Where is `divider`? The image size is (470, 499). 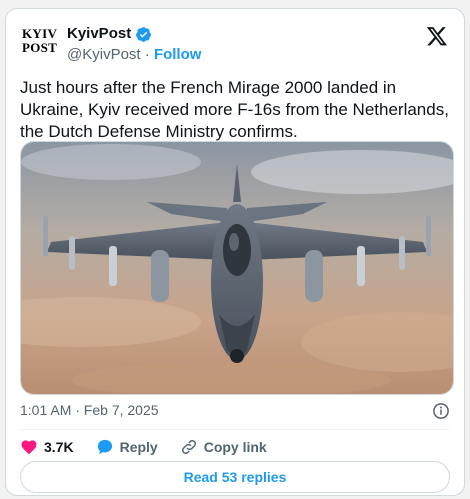 divider is located at coordinates (235, 429).